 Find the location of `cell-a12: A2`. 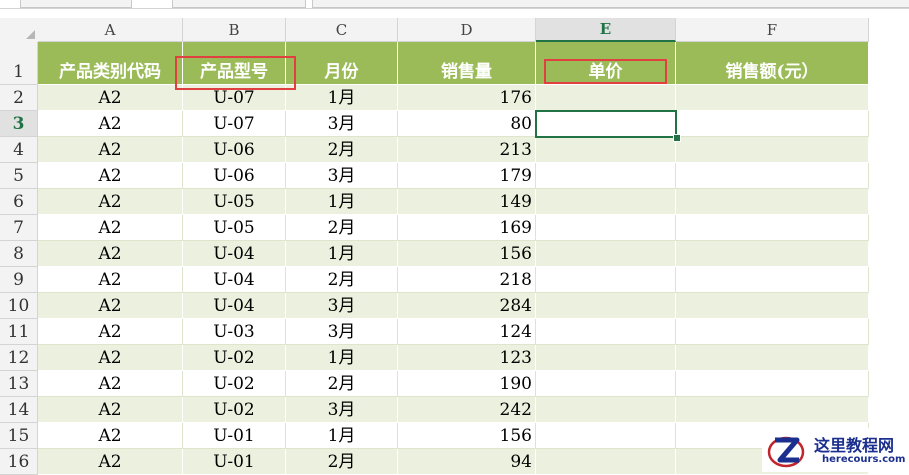

cell-a12: A2 is located at coordinates (110, 358).